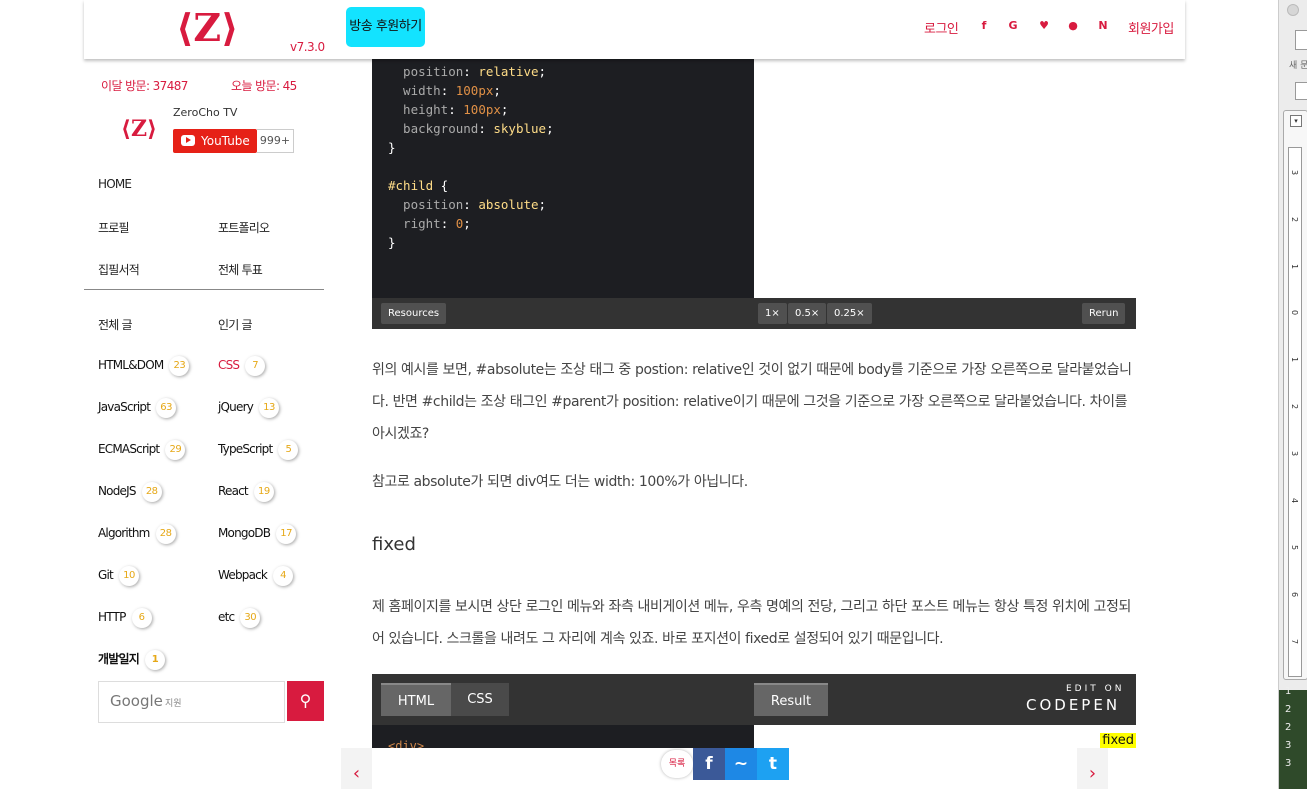 This screenshot has height=789, width=1307. I want to click on login-link: 로그인, so click(941, 27).